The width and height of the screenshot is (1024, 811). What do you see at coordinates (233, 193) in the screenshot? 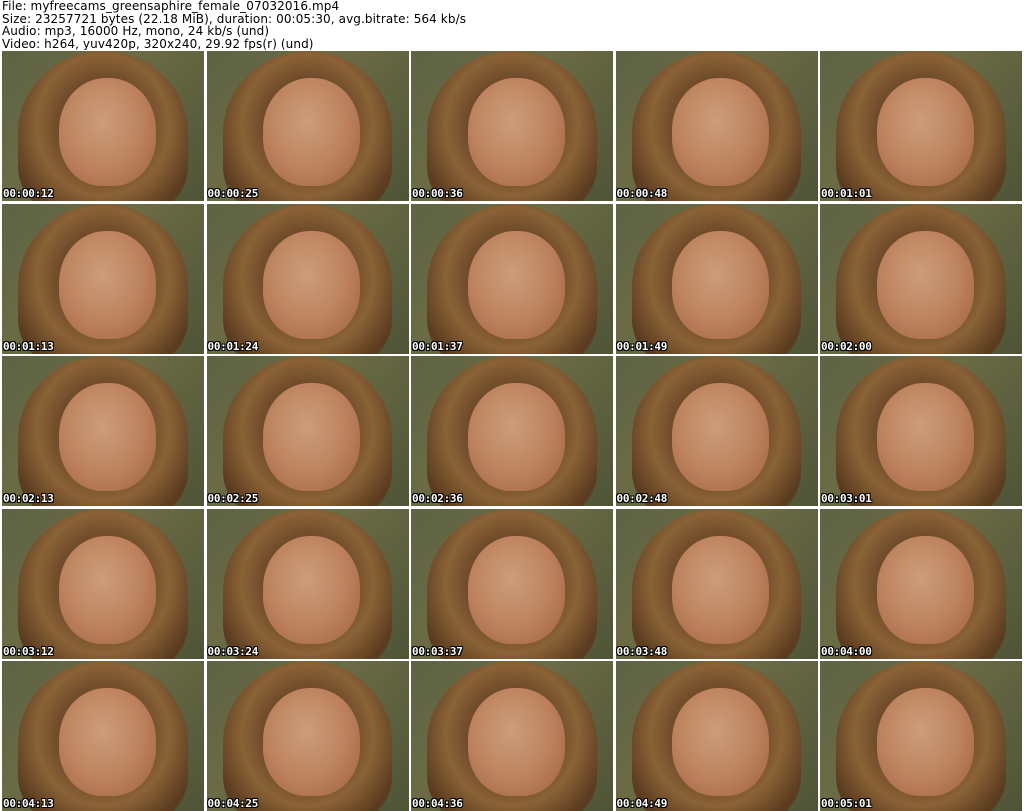
I see `thumbnail-timestamp: 00:00:25` at bounding box center [233, 193].